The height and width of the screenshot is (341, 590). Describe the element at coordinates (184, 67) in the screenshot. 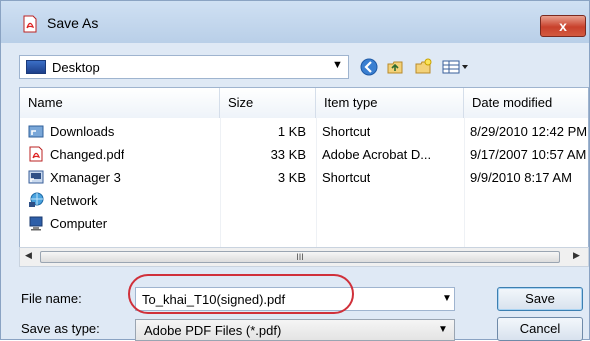

I see `address-bar: Desktop ▼` at that location.